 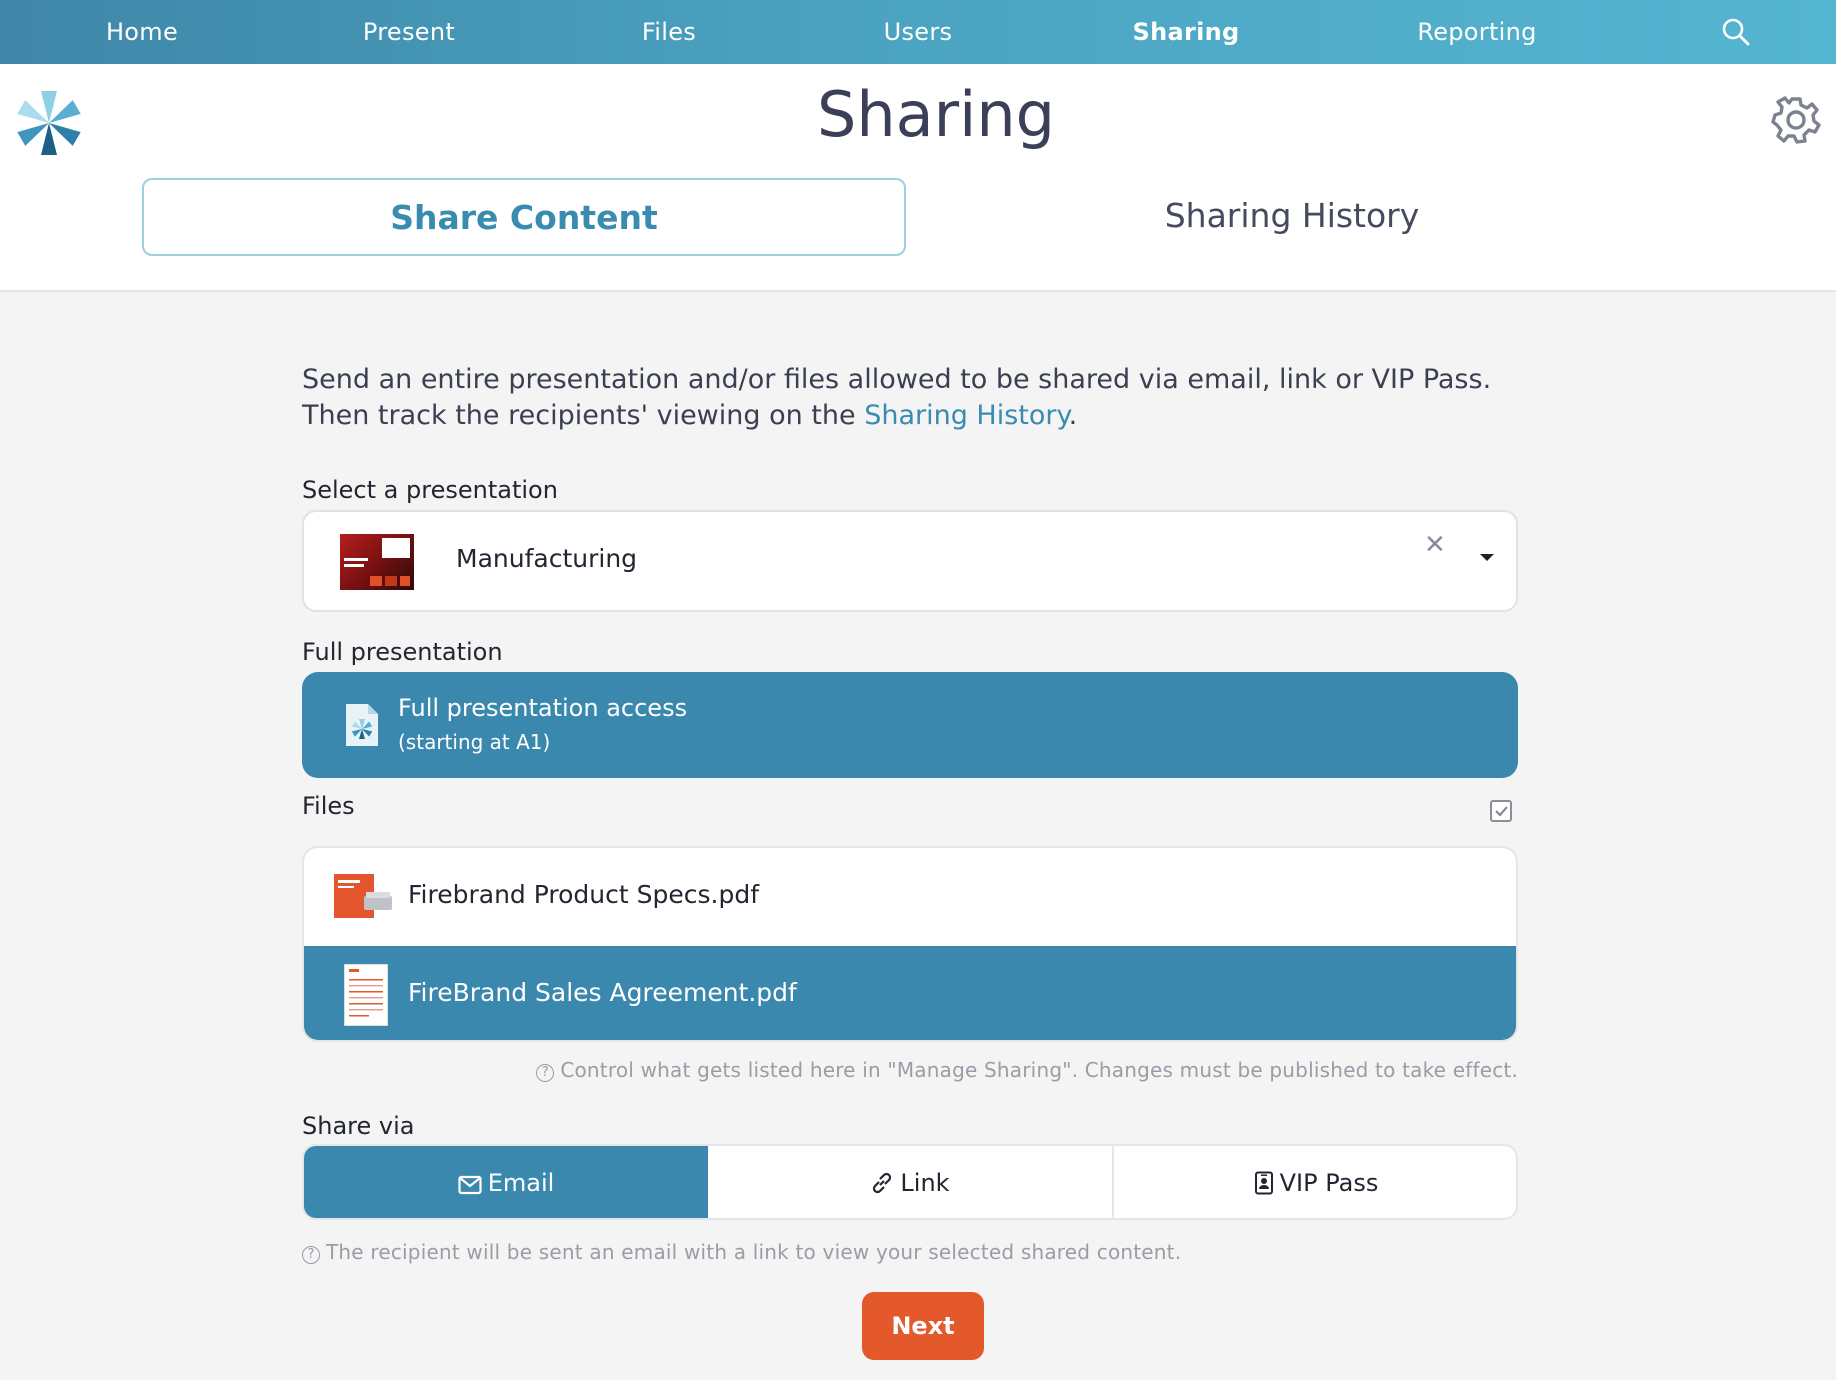 I want to click on link-label: Link, so click(x=925, y=1183).